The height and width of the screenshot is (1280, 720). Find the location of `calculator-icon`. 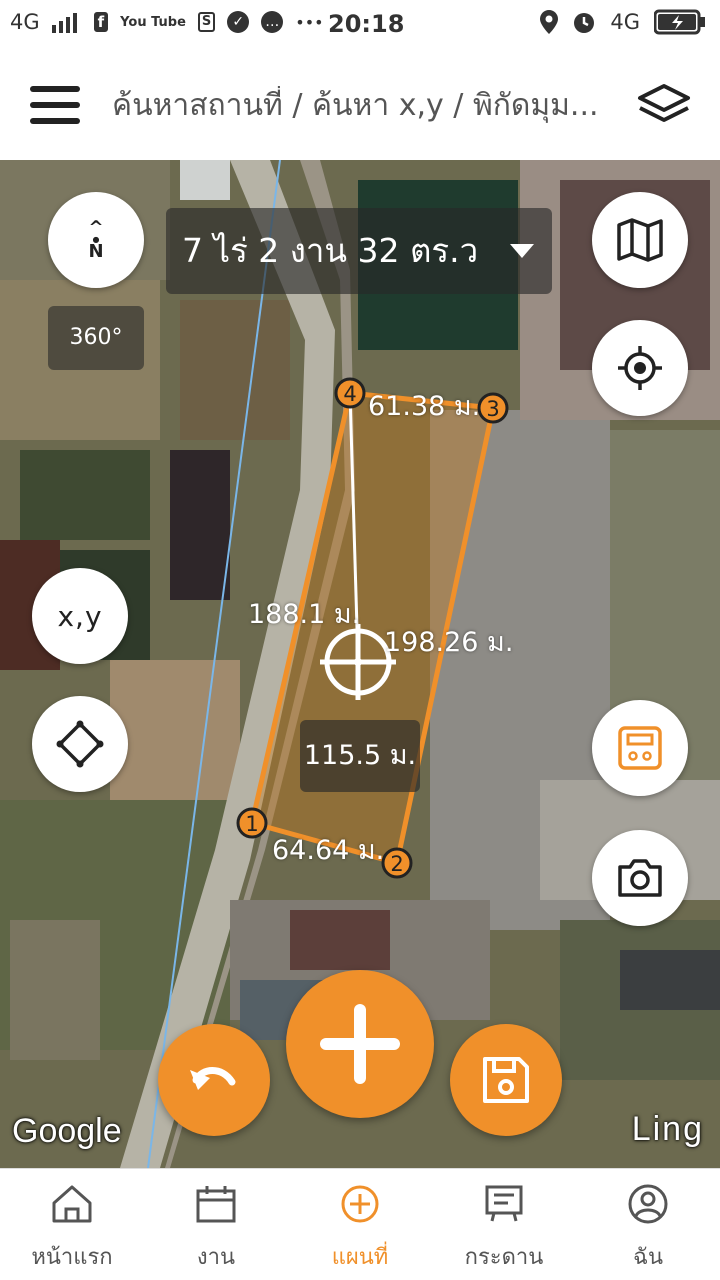

calculator-icon is located at coordinates (640, 748).